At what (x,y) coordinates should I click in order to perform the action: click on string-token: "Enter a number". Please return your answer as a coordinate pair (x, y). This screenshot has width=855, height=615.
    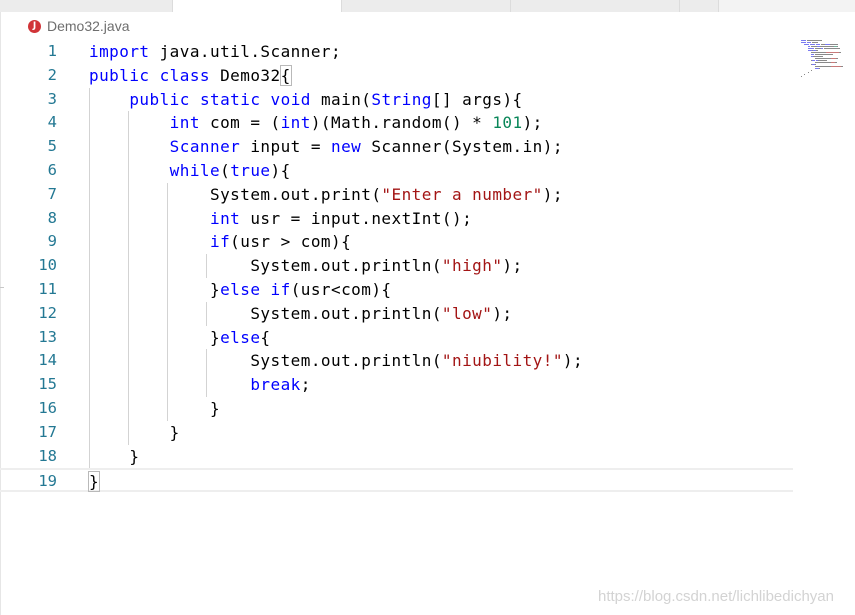
    Looking at the image, I should click on (462, 194).